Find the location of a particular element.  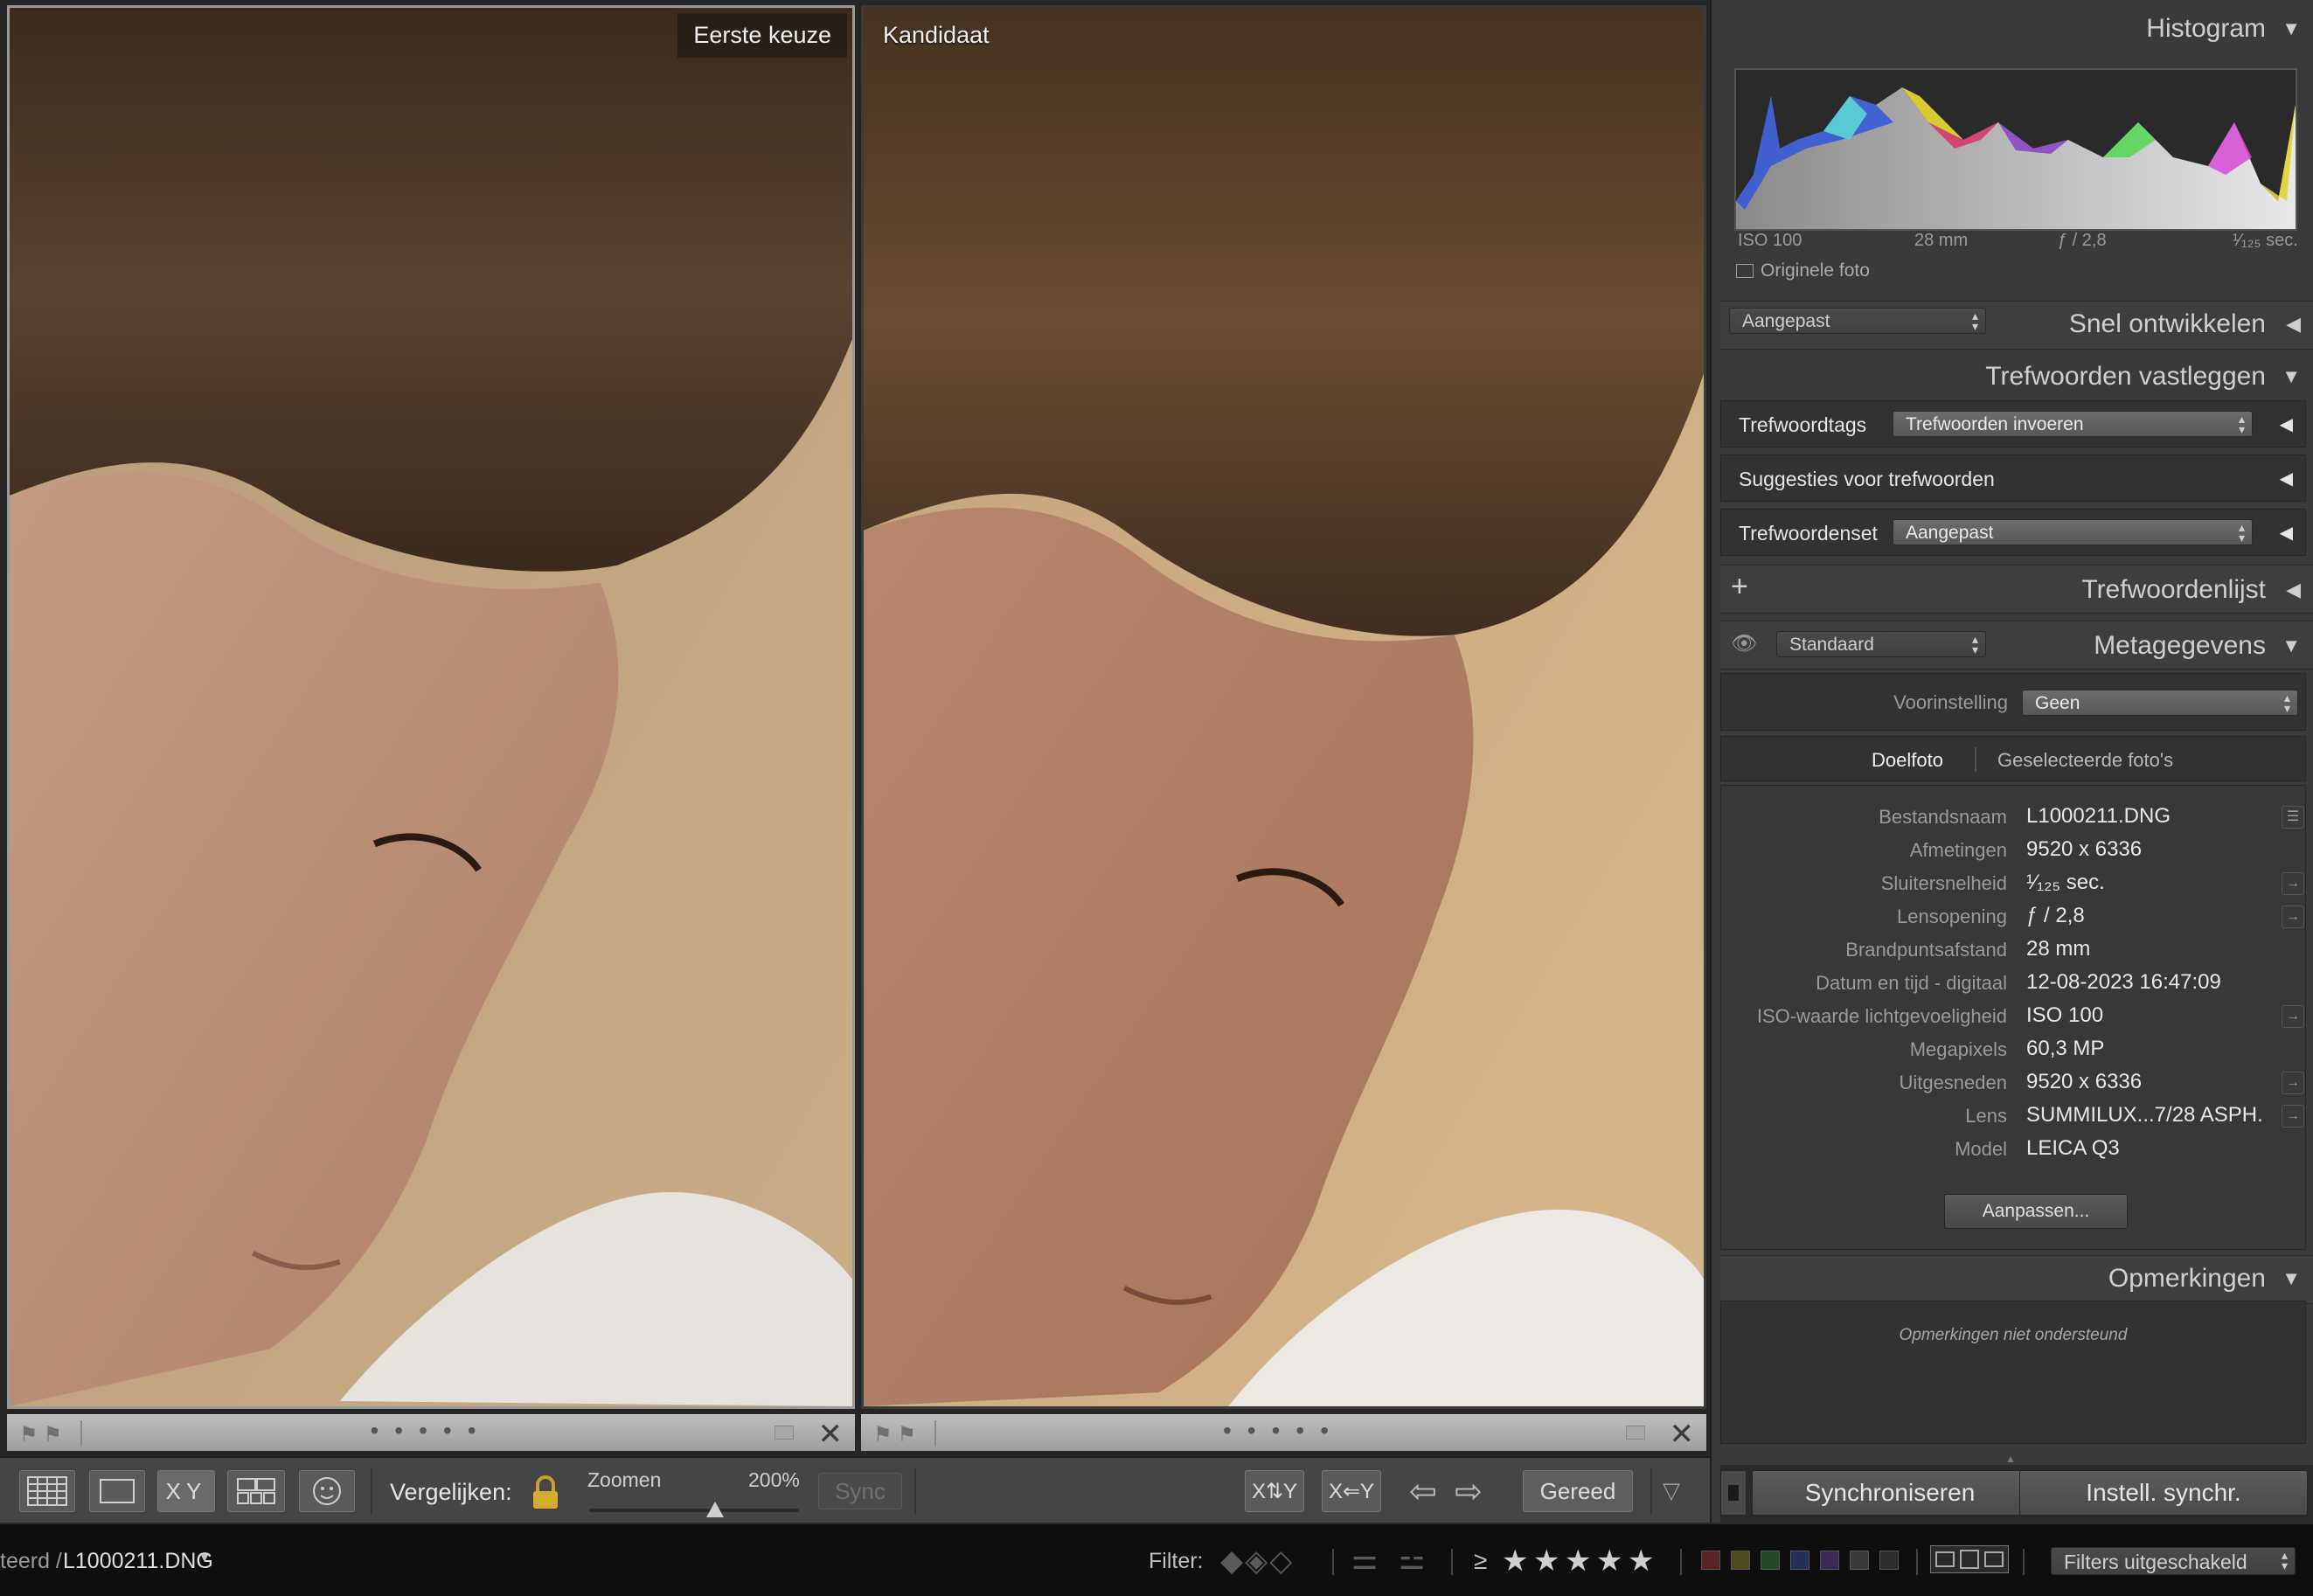

xy-icon: XY is located at coordinates (186, 1490).